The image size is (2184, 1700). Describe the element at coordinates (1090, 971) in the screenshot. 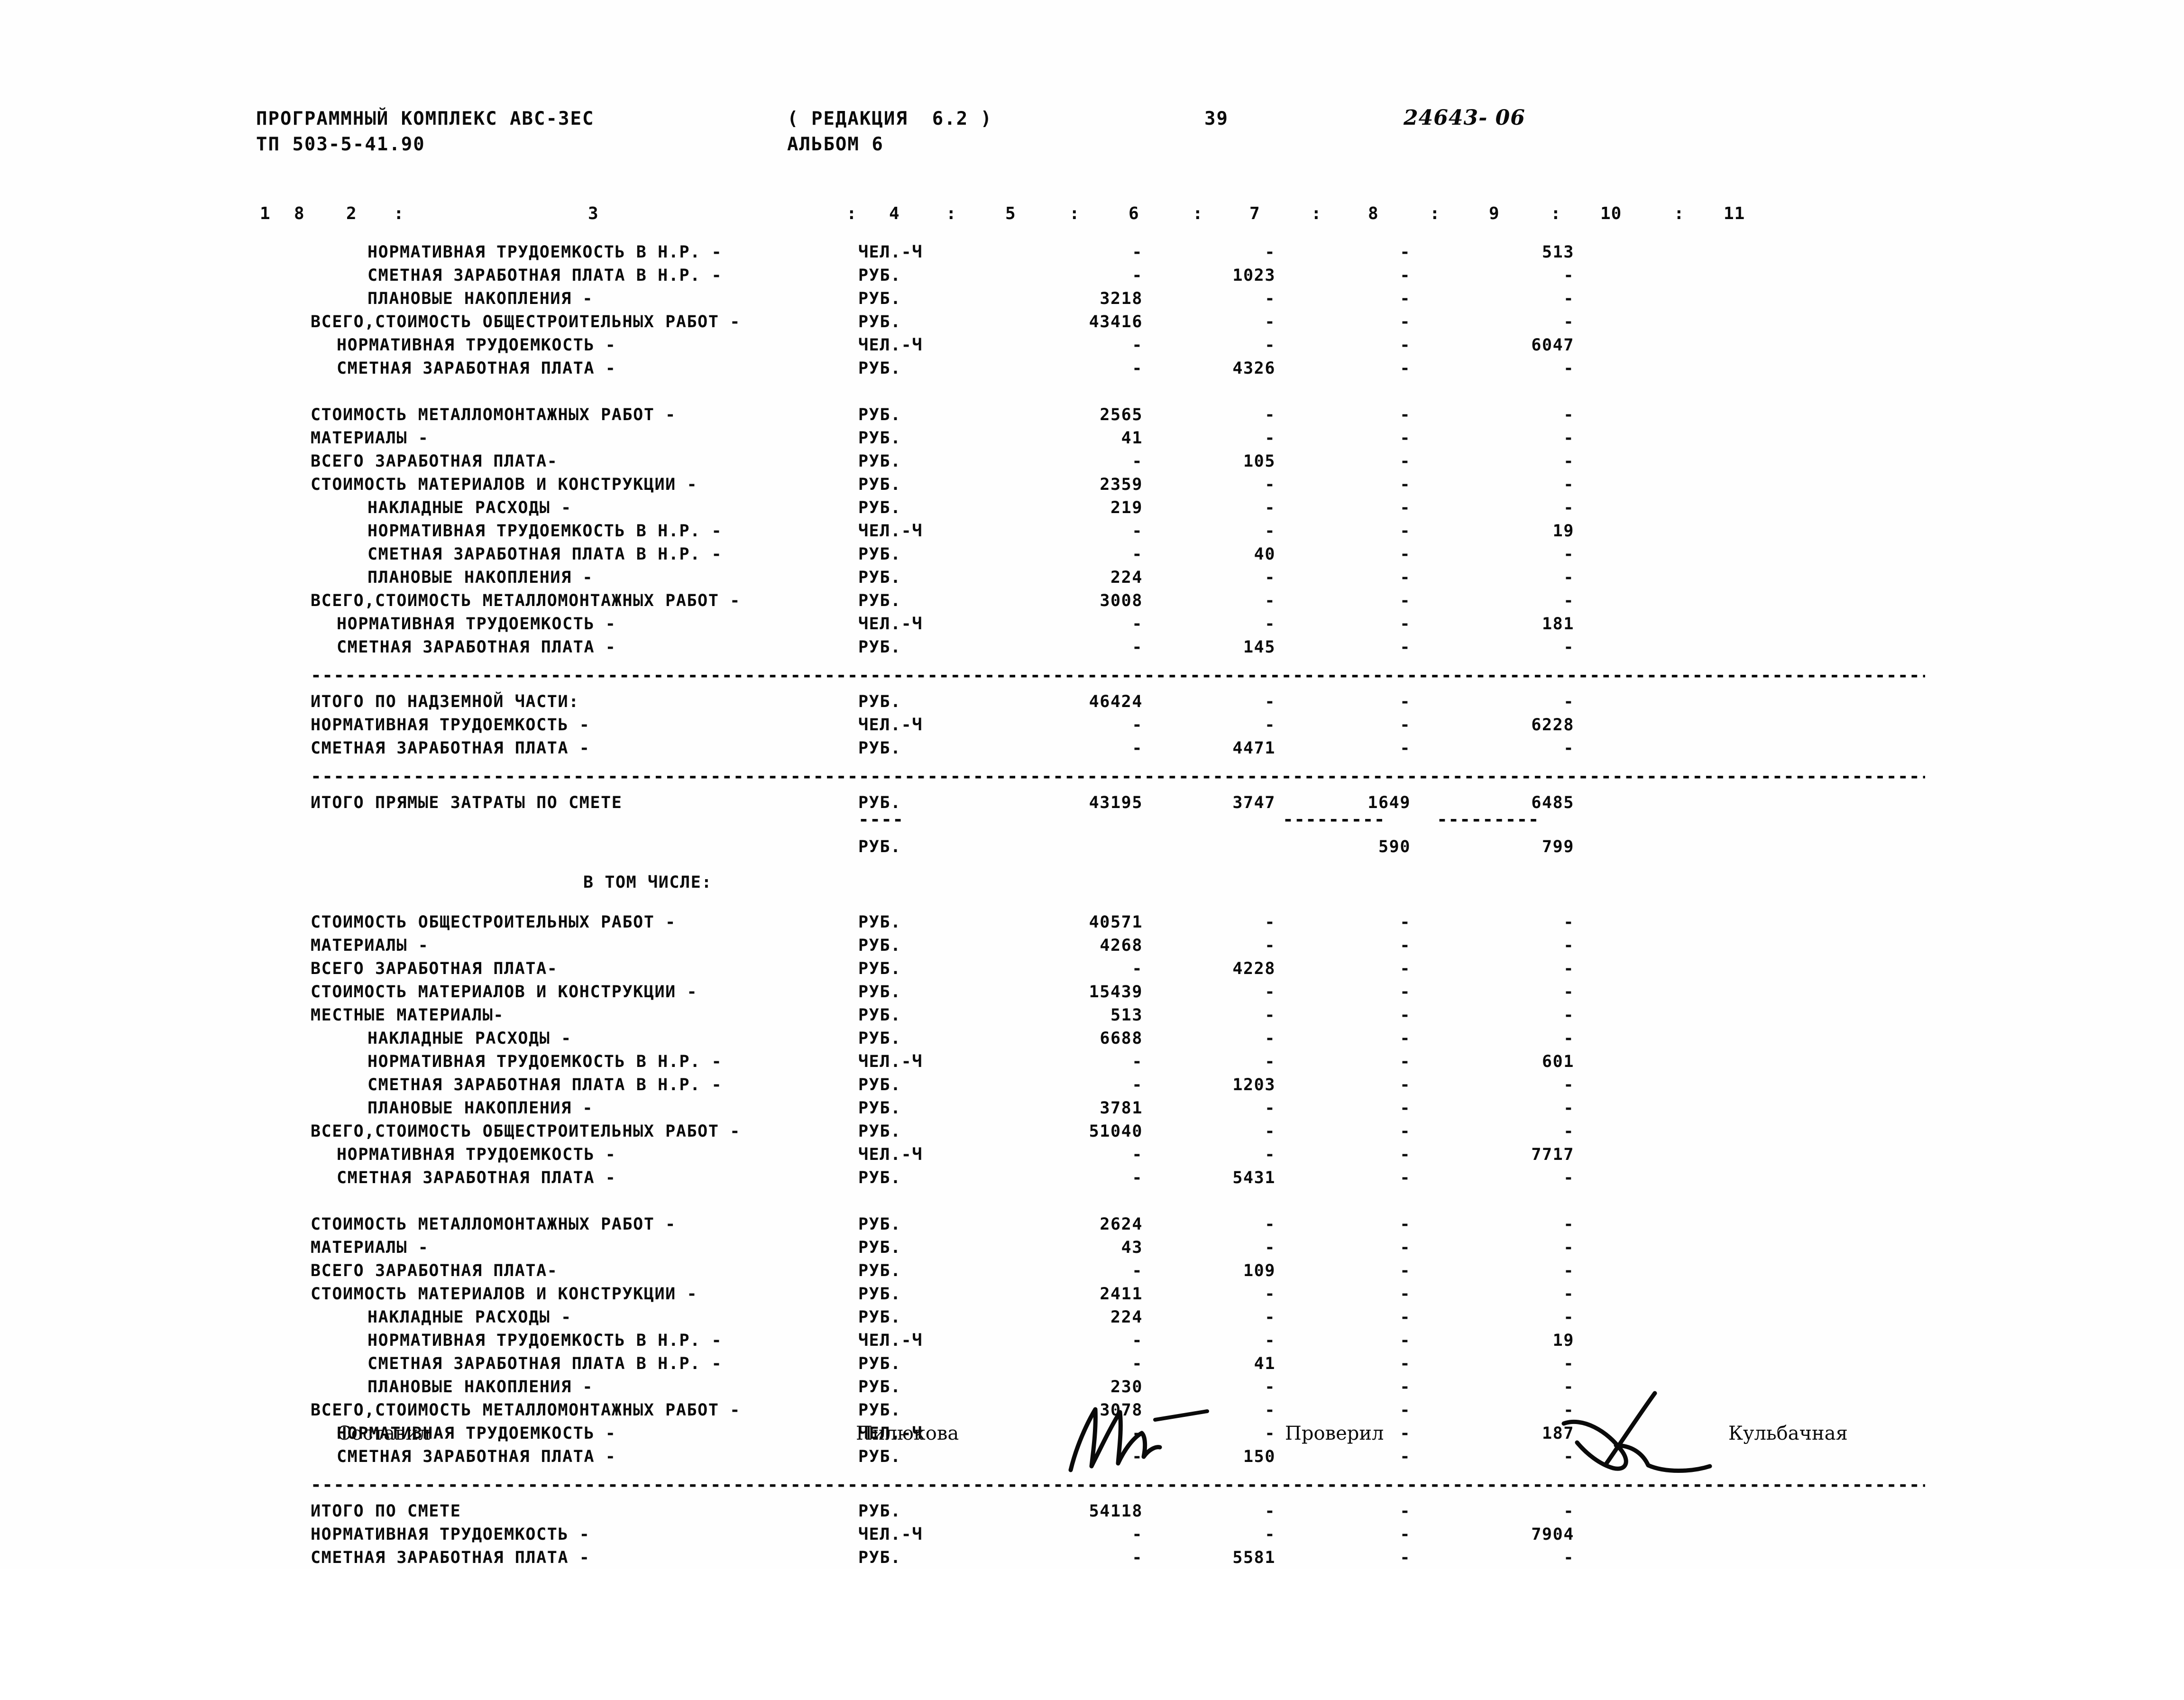

I see `table-row: ВСЕГО ЗАРАБОТНАЯ ПЛАТА- РУБ. - 4228 - -` at that location.